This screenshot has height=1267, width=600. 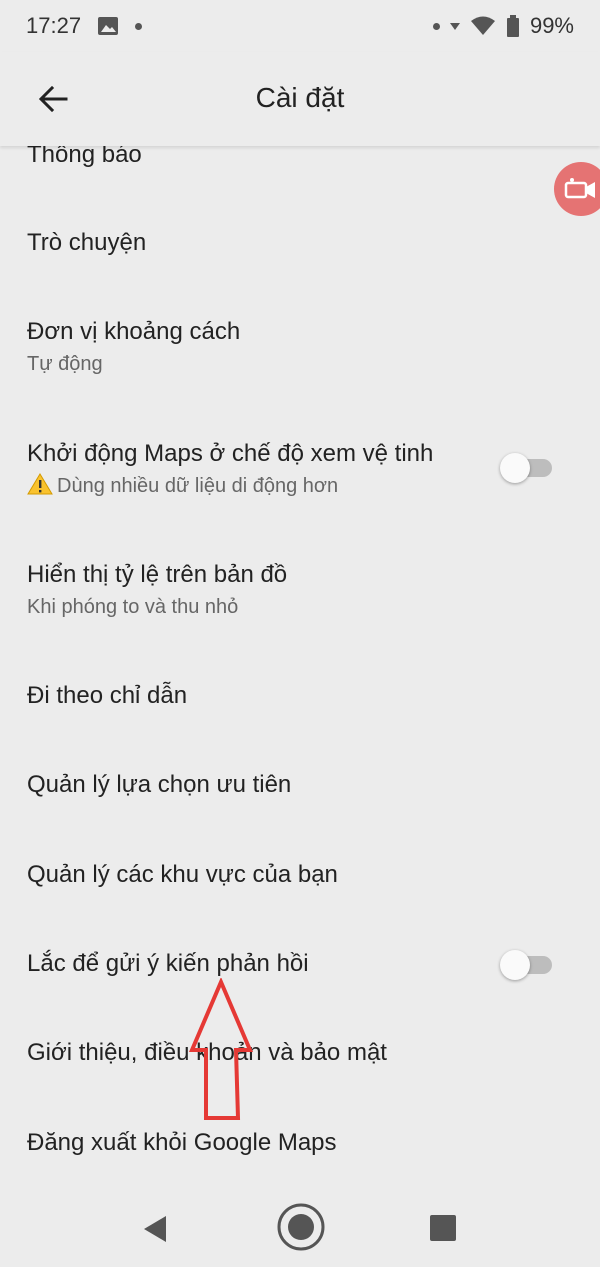 I want to click on settings-item-title: Quản lý các khu vực của bạn, so click(x=182, y=874).